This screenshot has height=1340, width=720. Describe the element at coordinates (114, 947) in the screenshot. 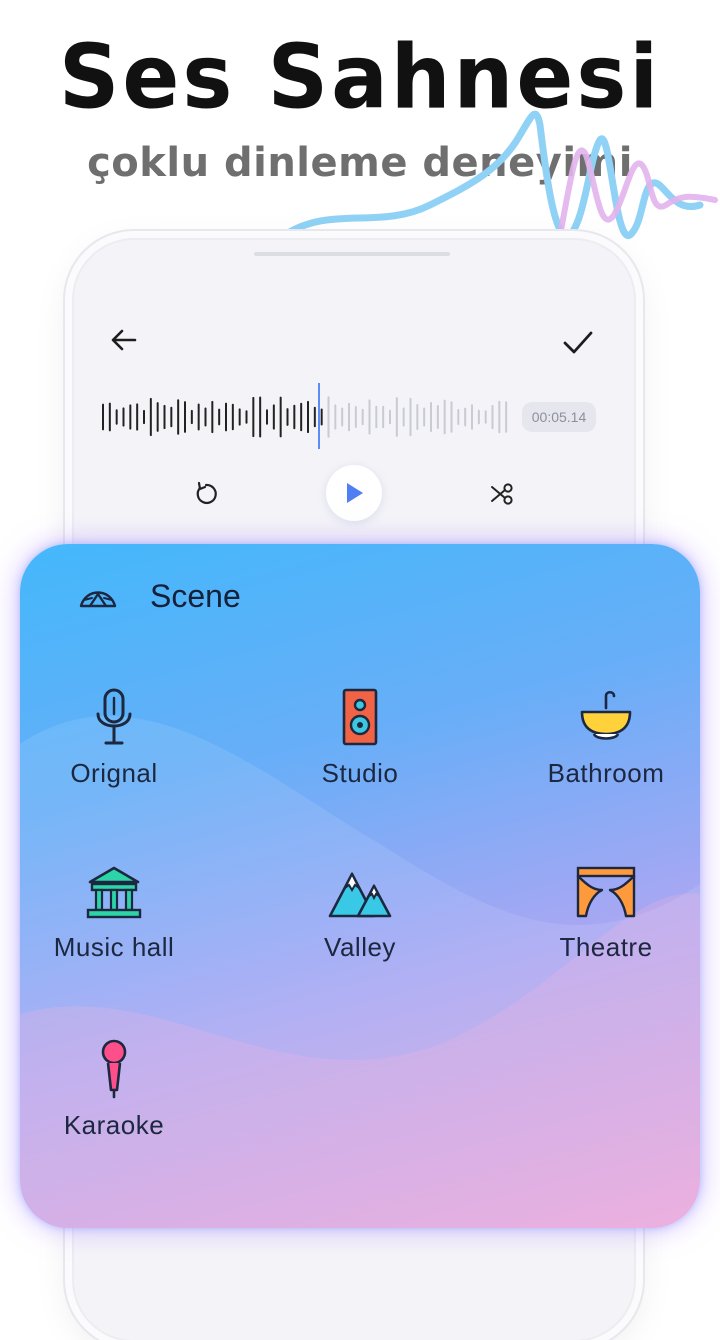

I see `scene-label: Music hall` at that location.